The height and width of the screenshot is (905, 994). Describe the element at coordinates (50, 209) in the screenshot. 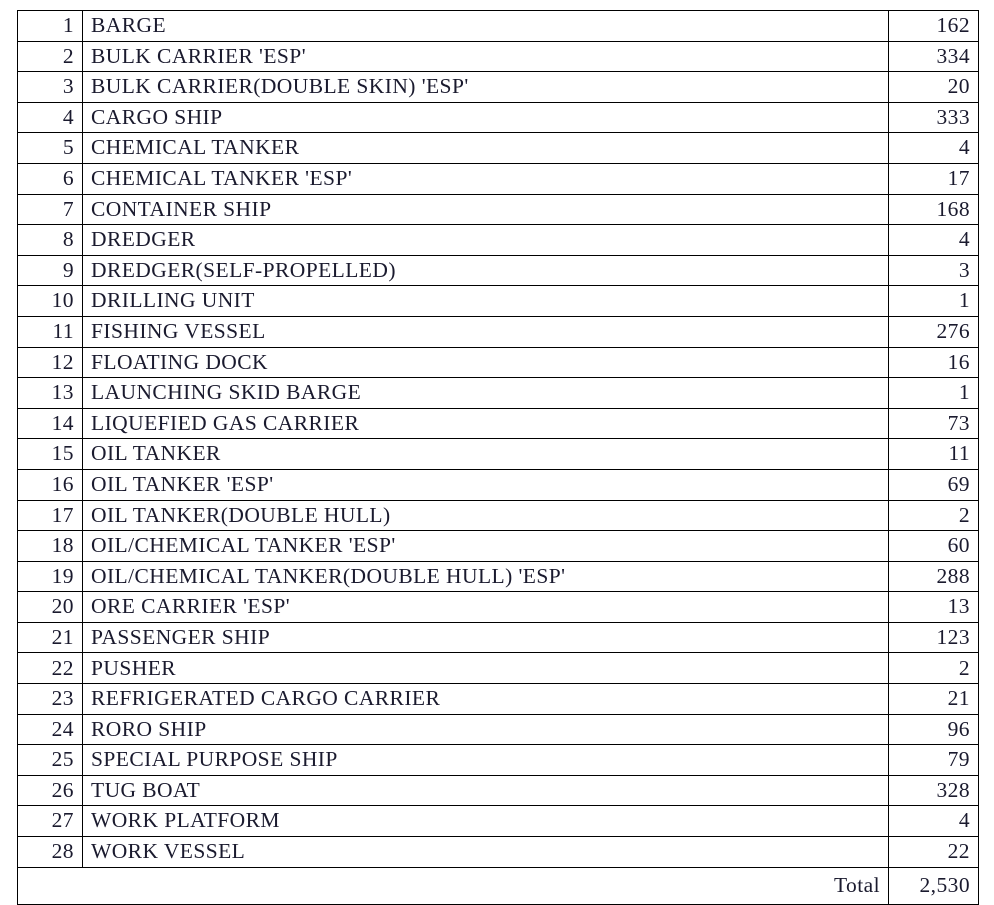

I see `row-index-cell: 7` at that location.